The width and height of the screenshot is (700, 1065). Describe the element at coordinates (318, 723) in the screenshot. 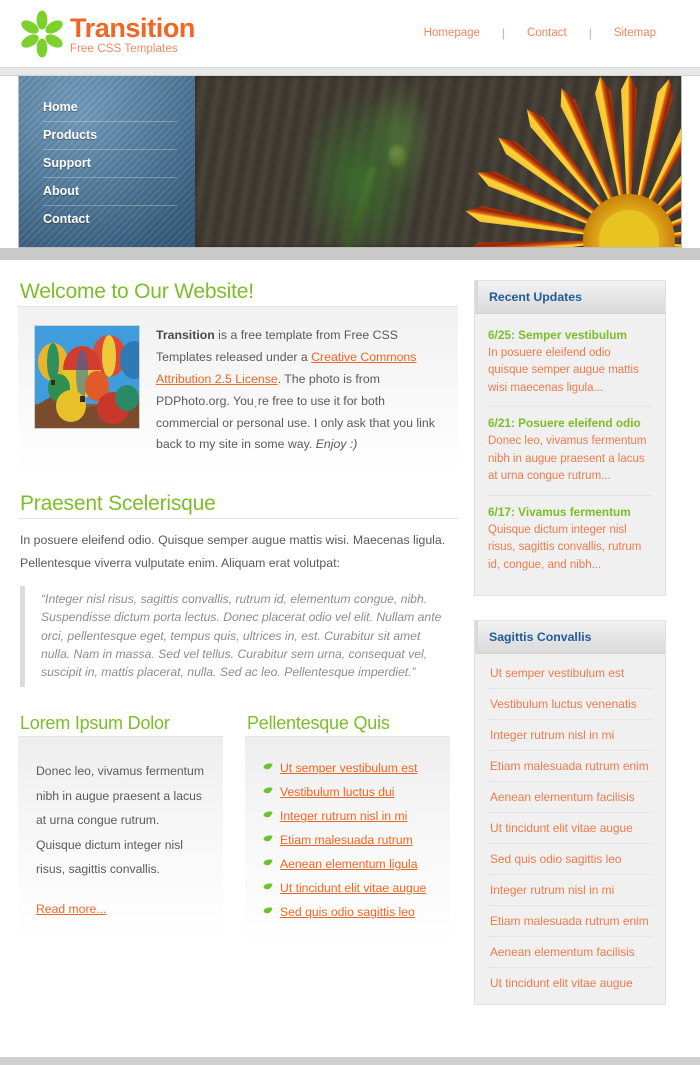

I see `pellentesque-heading: Pellentesque Quis` at that location.